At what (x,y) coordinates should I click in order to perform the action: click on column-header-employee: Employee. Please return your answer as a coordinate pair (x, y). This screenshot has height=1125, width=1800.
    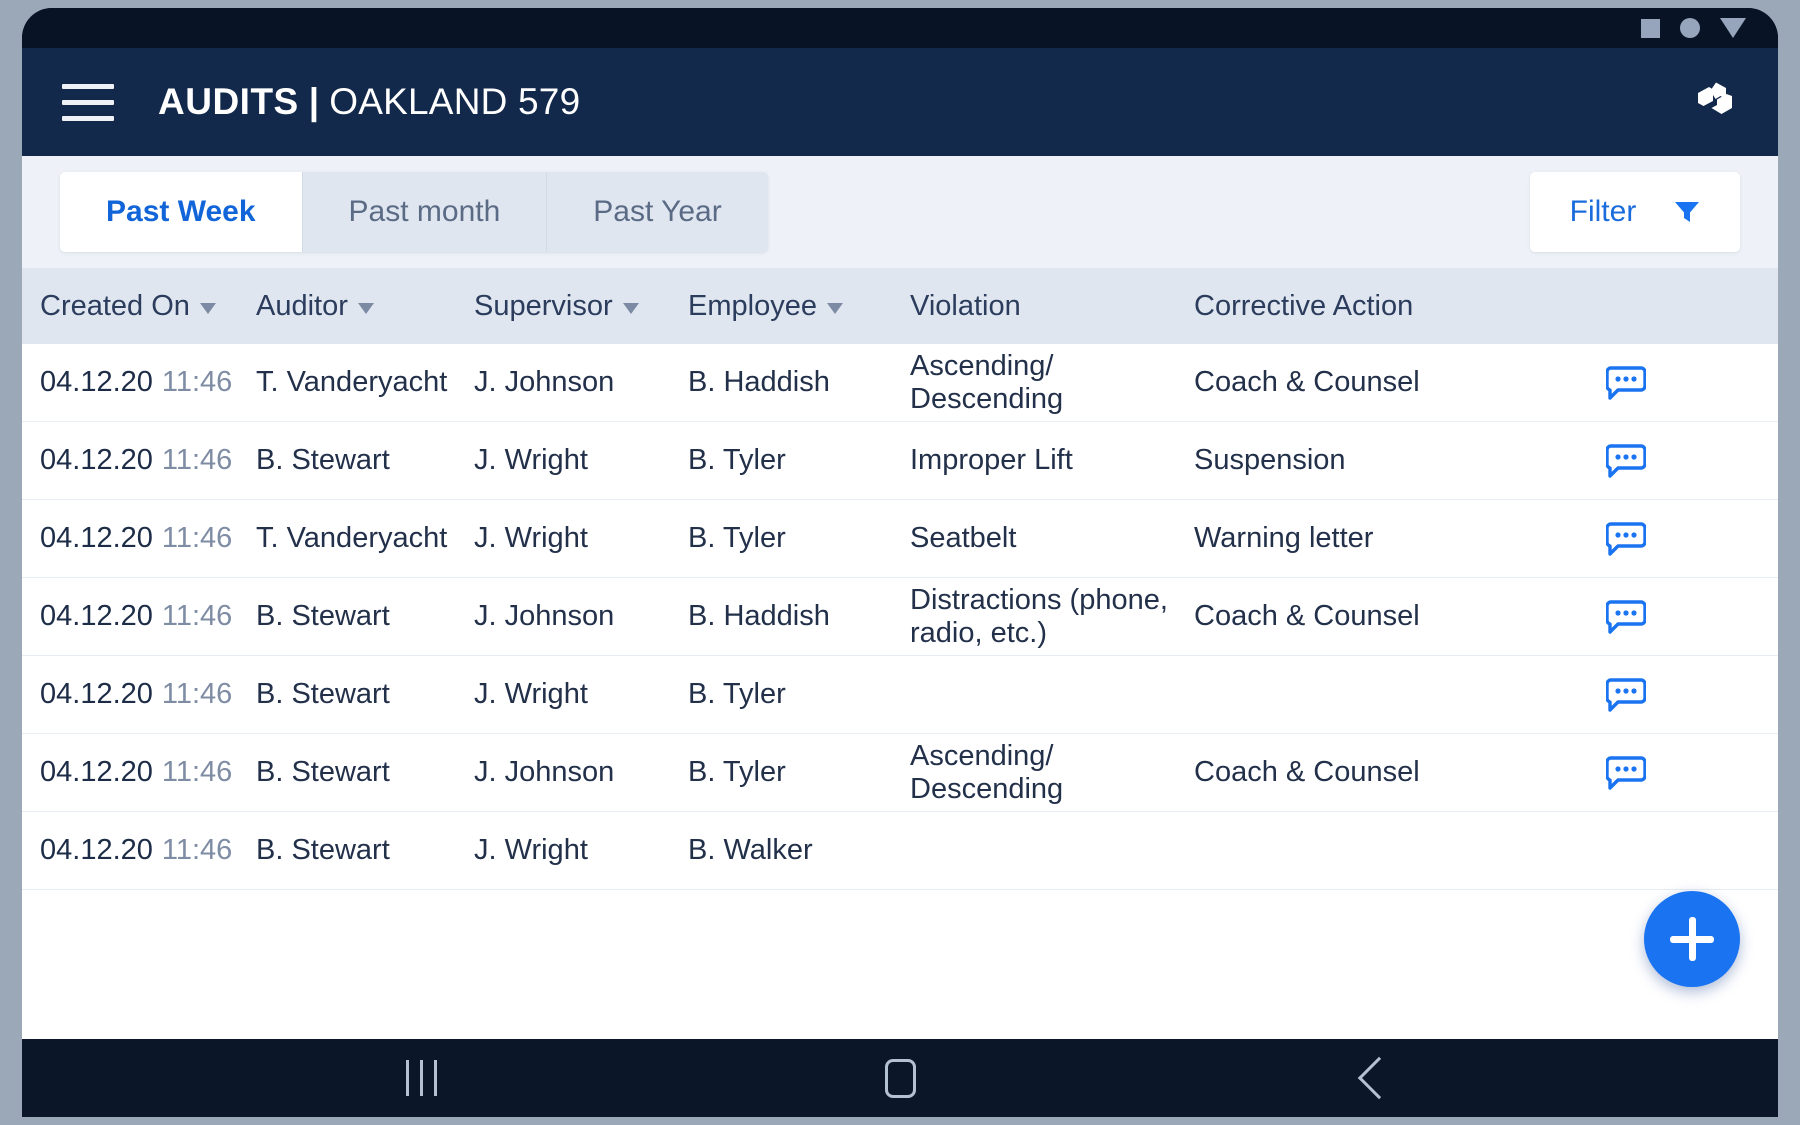
    Looking at the image, I should click on (799, 306).